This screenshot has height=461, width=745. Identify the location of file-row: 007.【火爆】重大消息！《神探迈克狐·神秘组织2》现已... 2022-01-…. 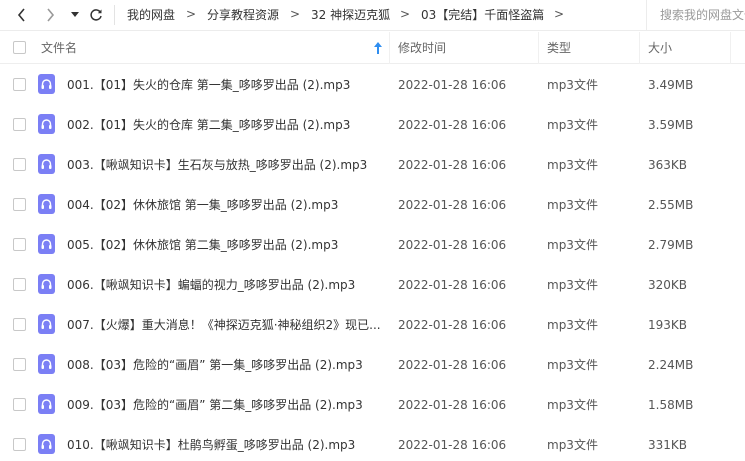
(372, 325).